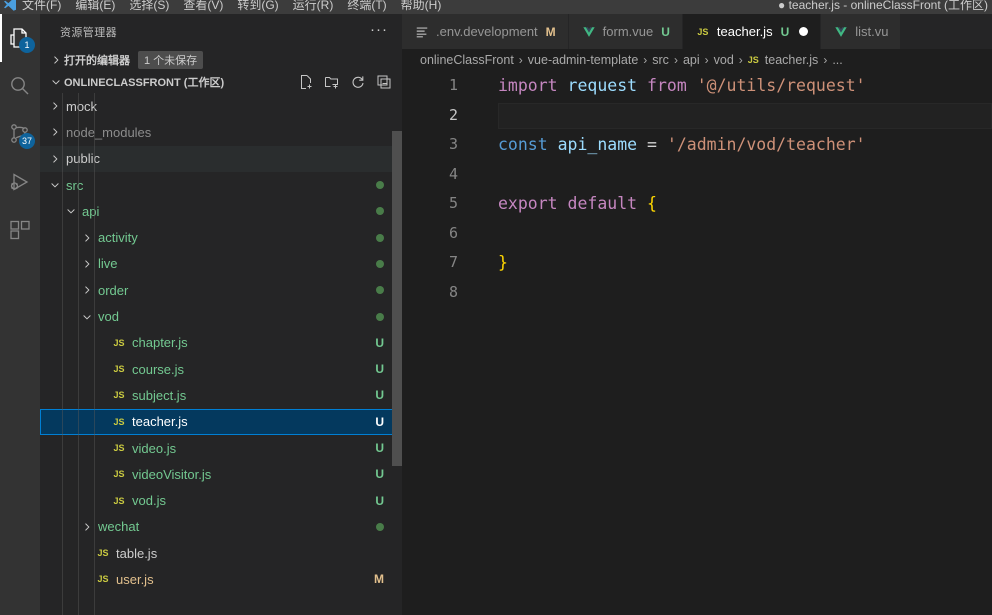 The image size is (992, 615). What do you see at coordinates (366, 7) in the screenshot?
I see `menu-item-6: 终端(T)` at bounding box center [366, 7].